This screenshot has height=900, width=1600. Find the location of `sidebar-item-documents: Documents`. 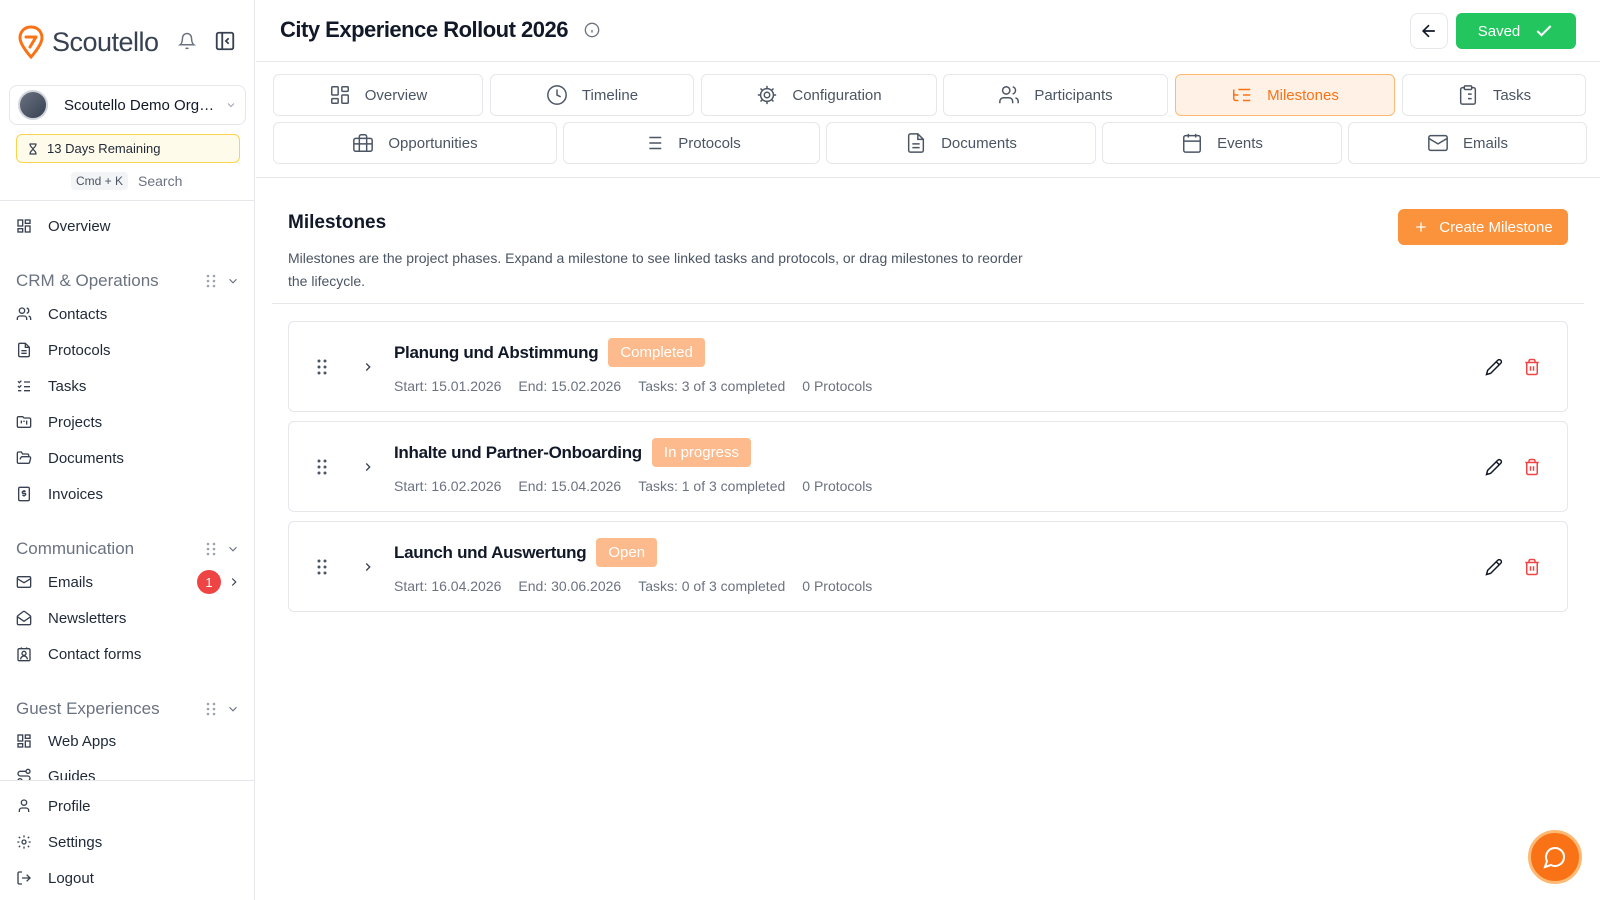

sidebar-item-documents: Documents is located at coordinates (128, 458).